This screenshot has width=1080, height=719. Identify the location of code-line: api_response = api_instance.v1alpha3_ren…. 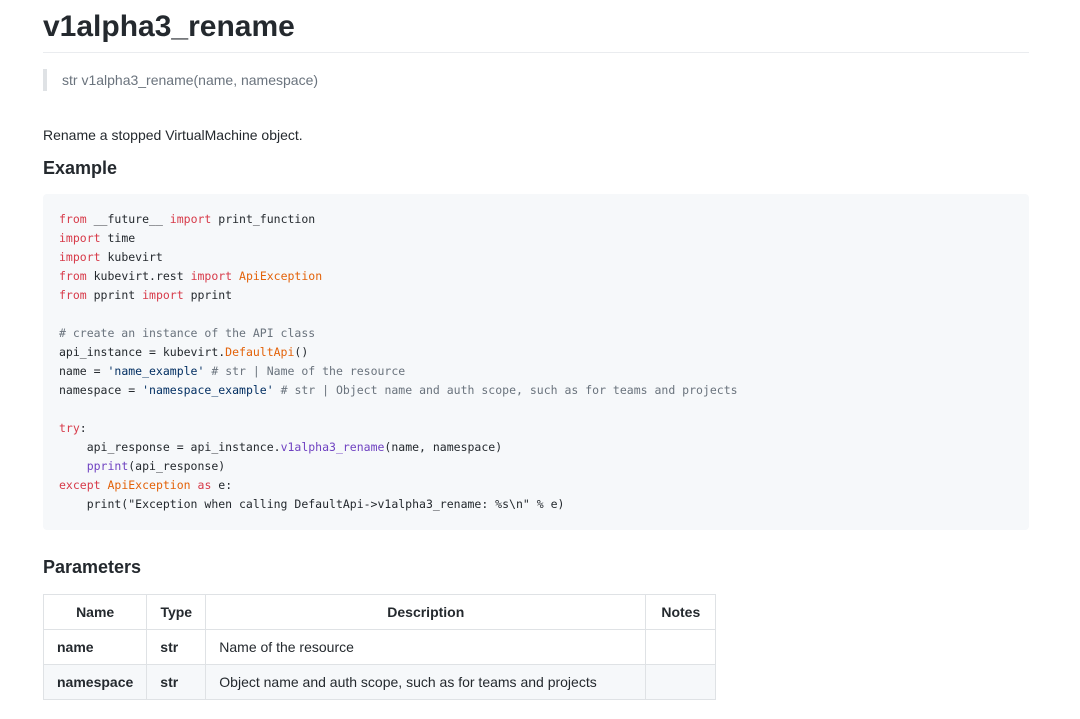
(281, 447).